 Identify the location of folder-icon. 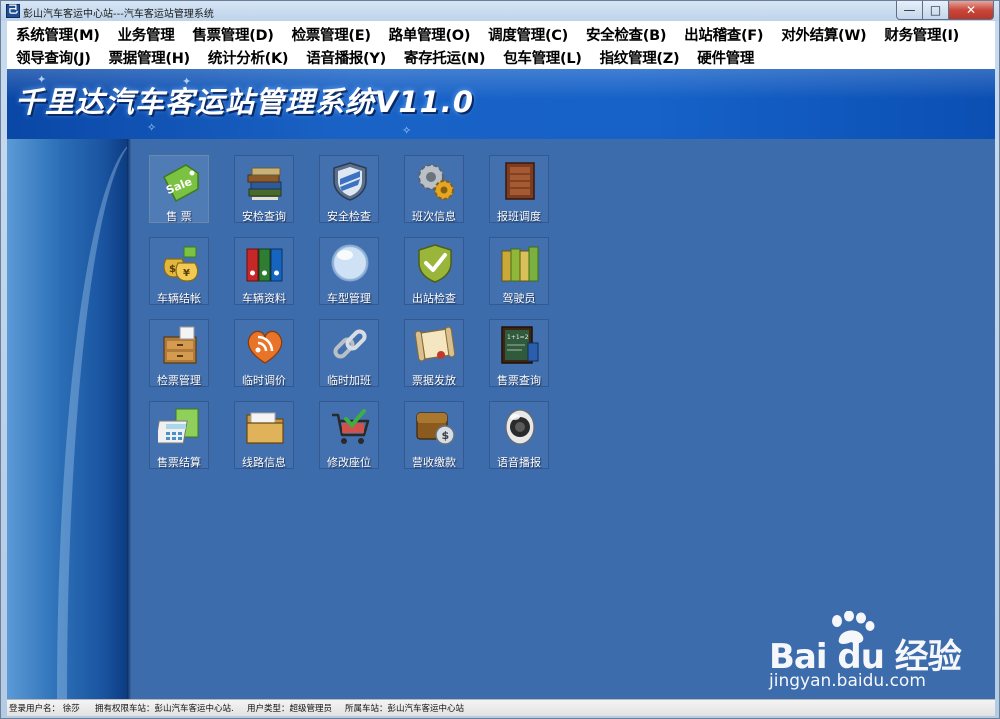
(265, 428).